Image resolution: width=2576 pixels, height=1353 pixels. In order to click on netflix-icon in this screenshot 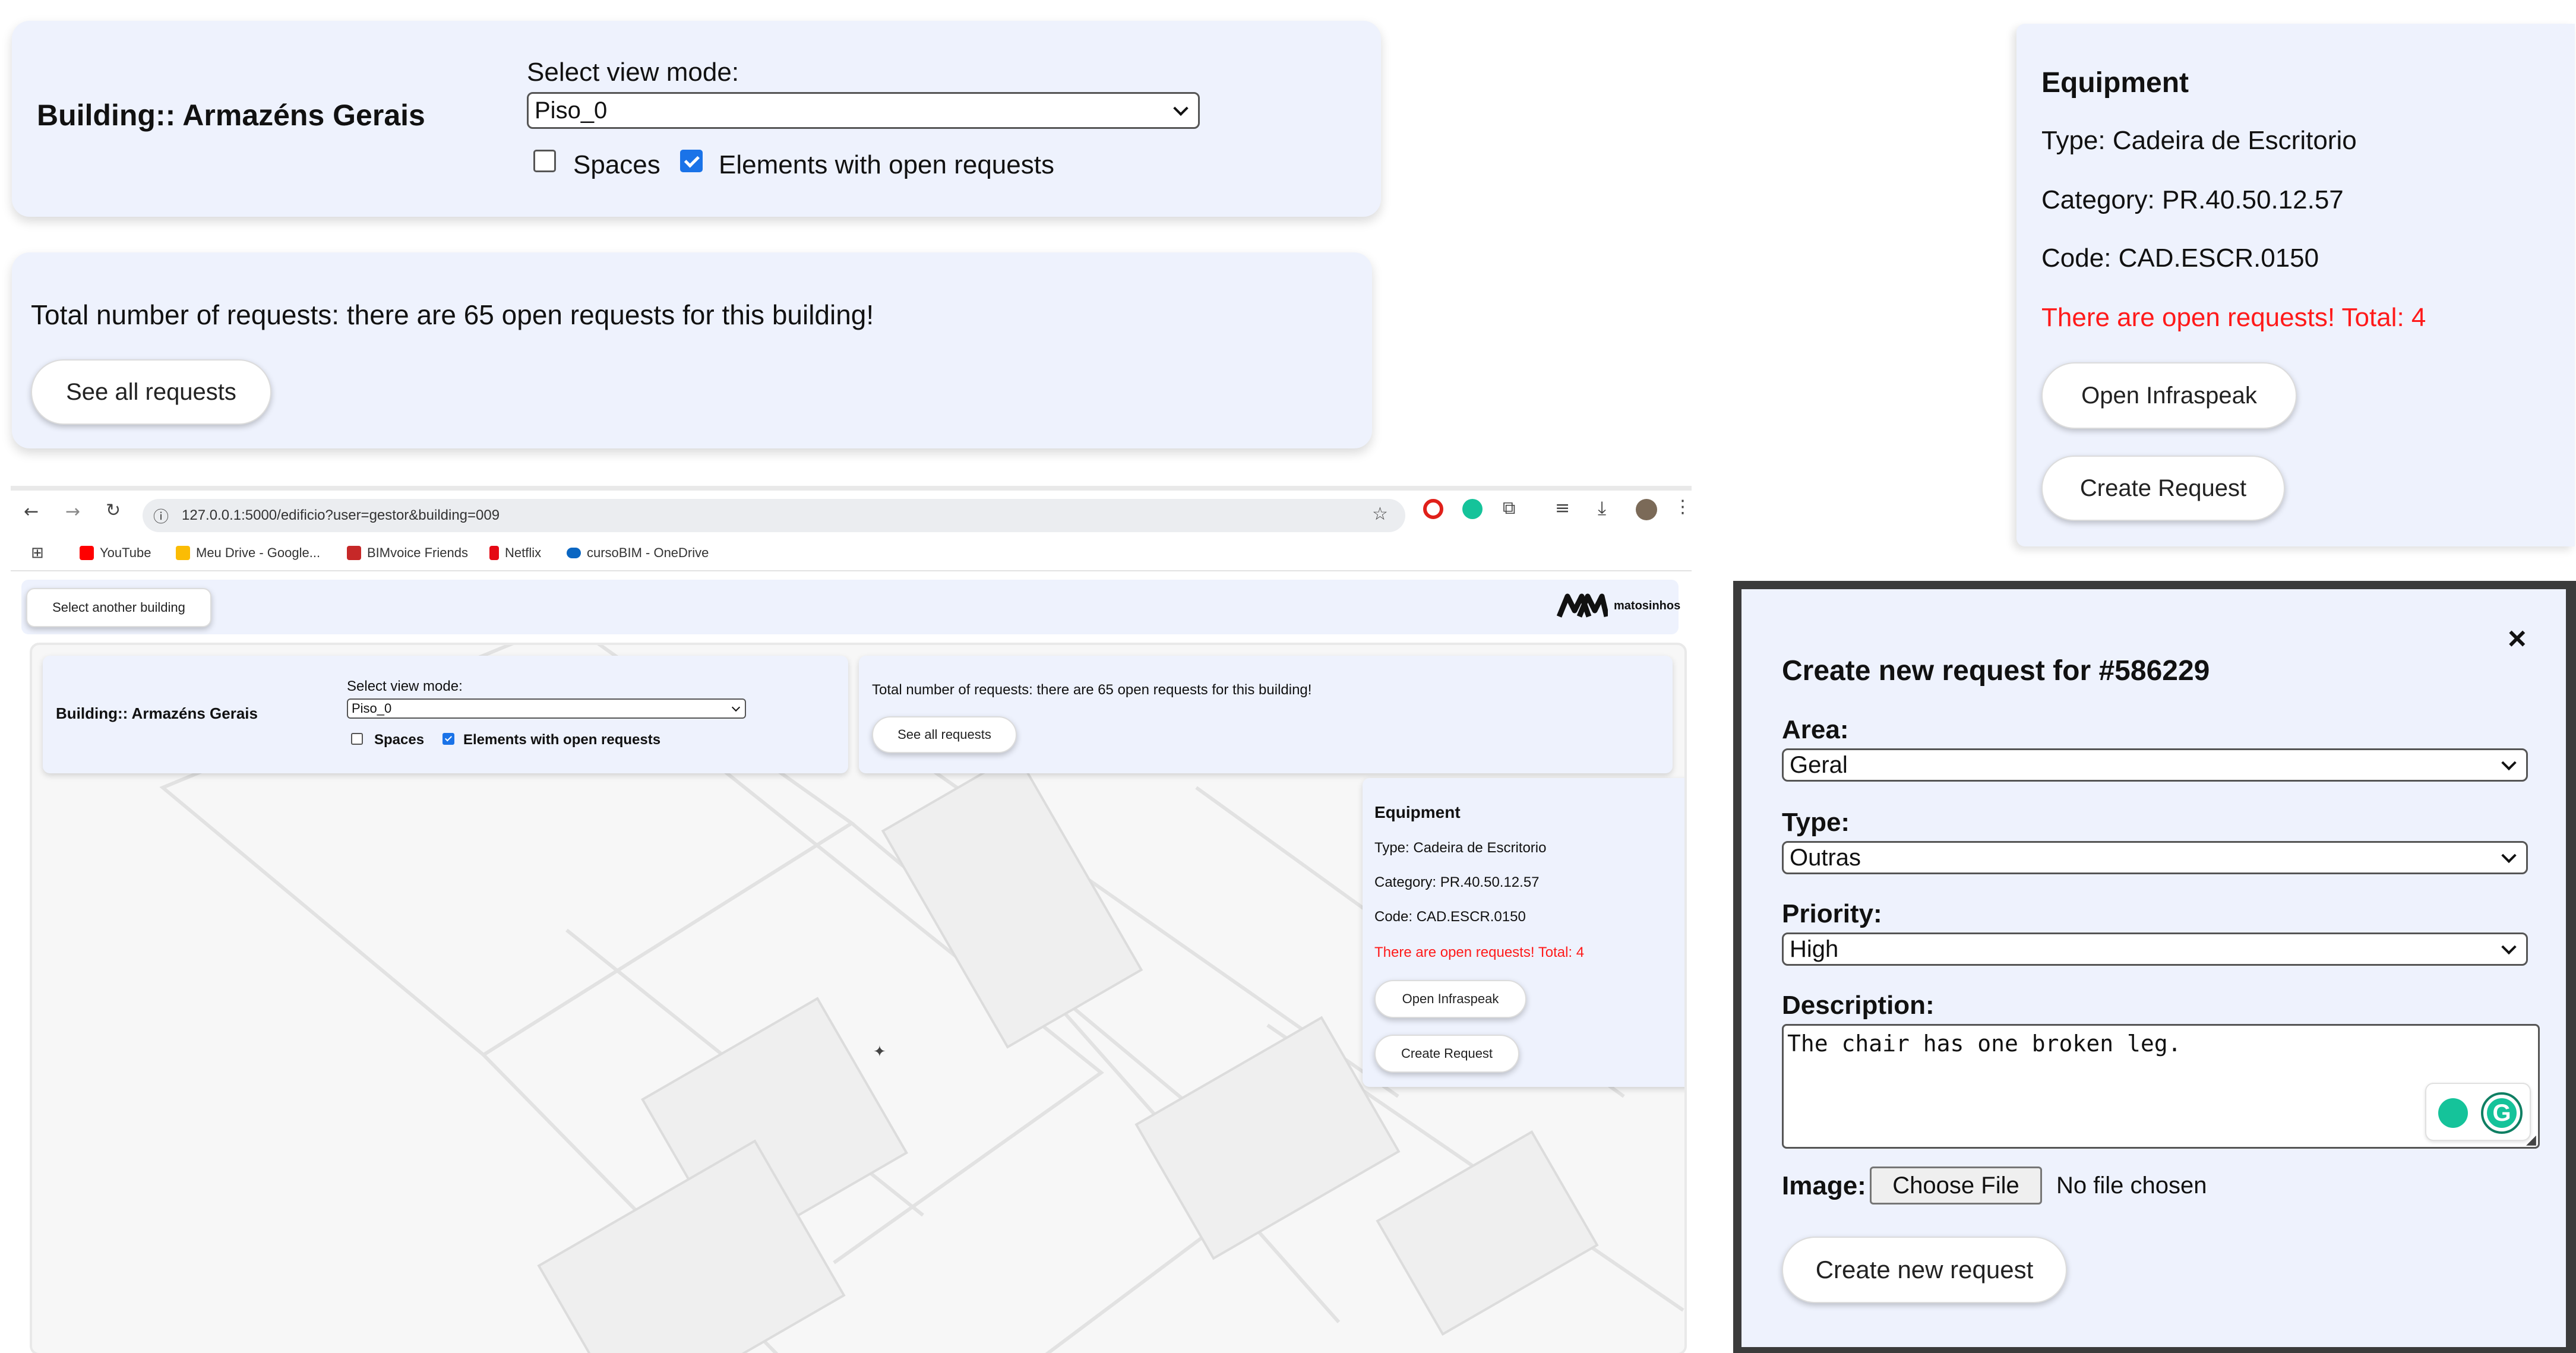, I will do `click(494, 553)`.